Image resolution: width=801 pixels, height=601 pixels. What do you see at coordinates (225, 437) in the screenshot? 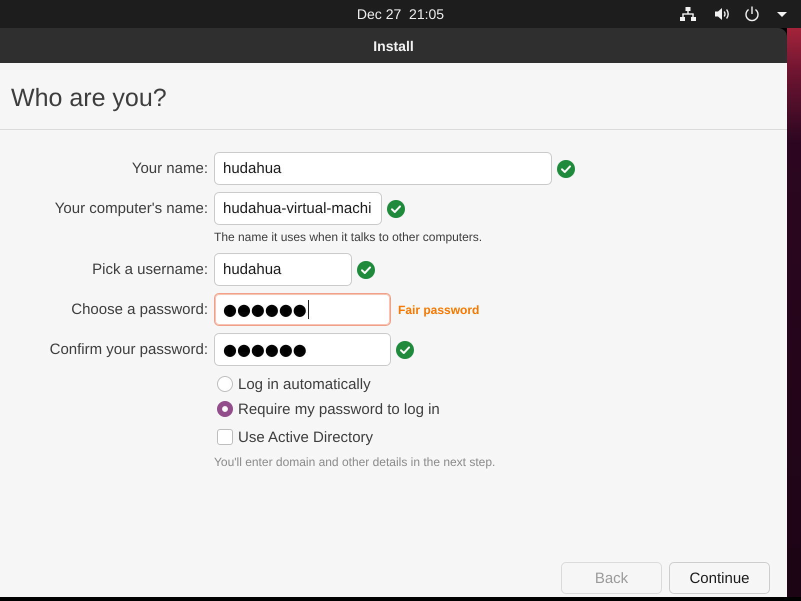
I see `checkbox` at bounding box center [225, 437].